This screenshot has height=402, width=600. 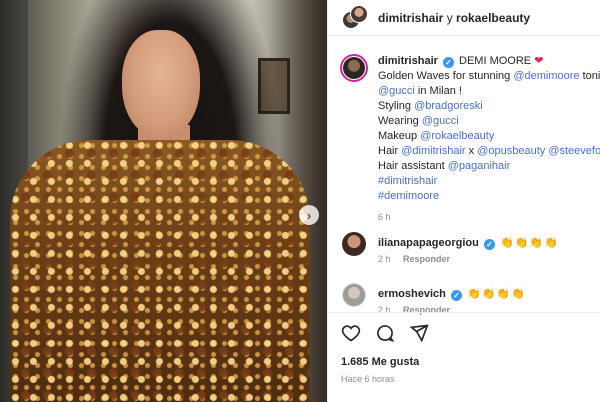 I want to click on coauthor-link: rokaelbeauty, so click(x=493, y=18).